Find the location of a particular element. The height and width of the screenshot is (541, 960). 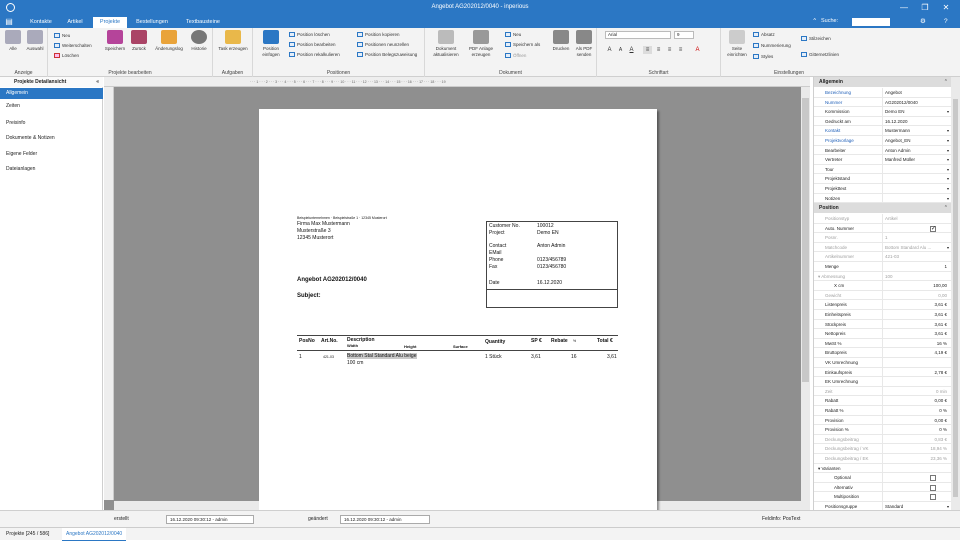

tab-bestellungen: Bestellungen is located at coordinates (152, 22).